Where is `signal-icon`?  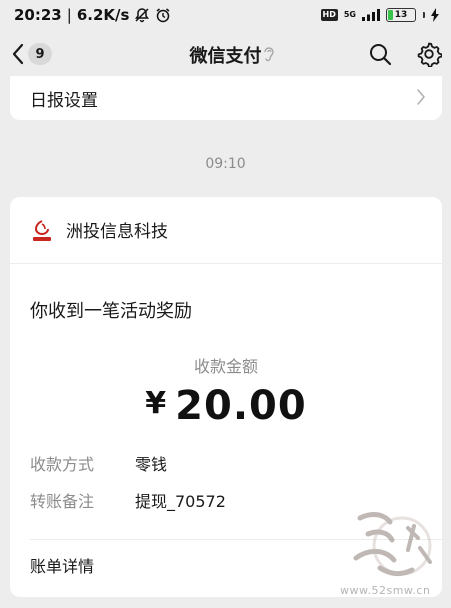 signal-icon is located at coordinates (371, 15).